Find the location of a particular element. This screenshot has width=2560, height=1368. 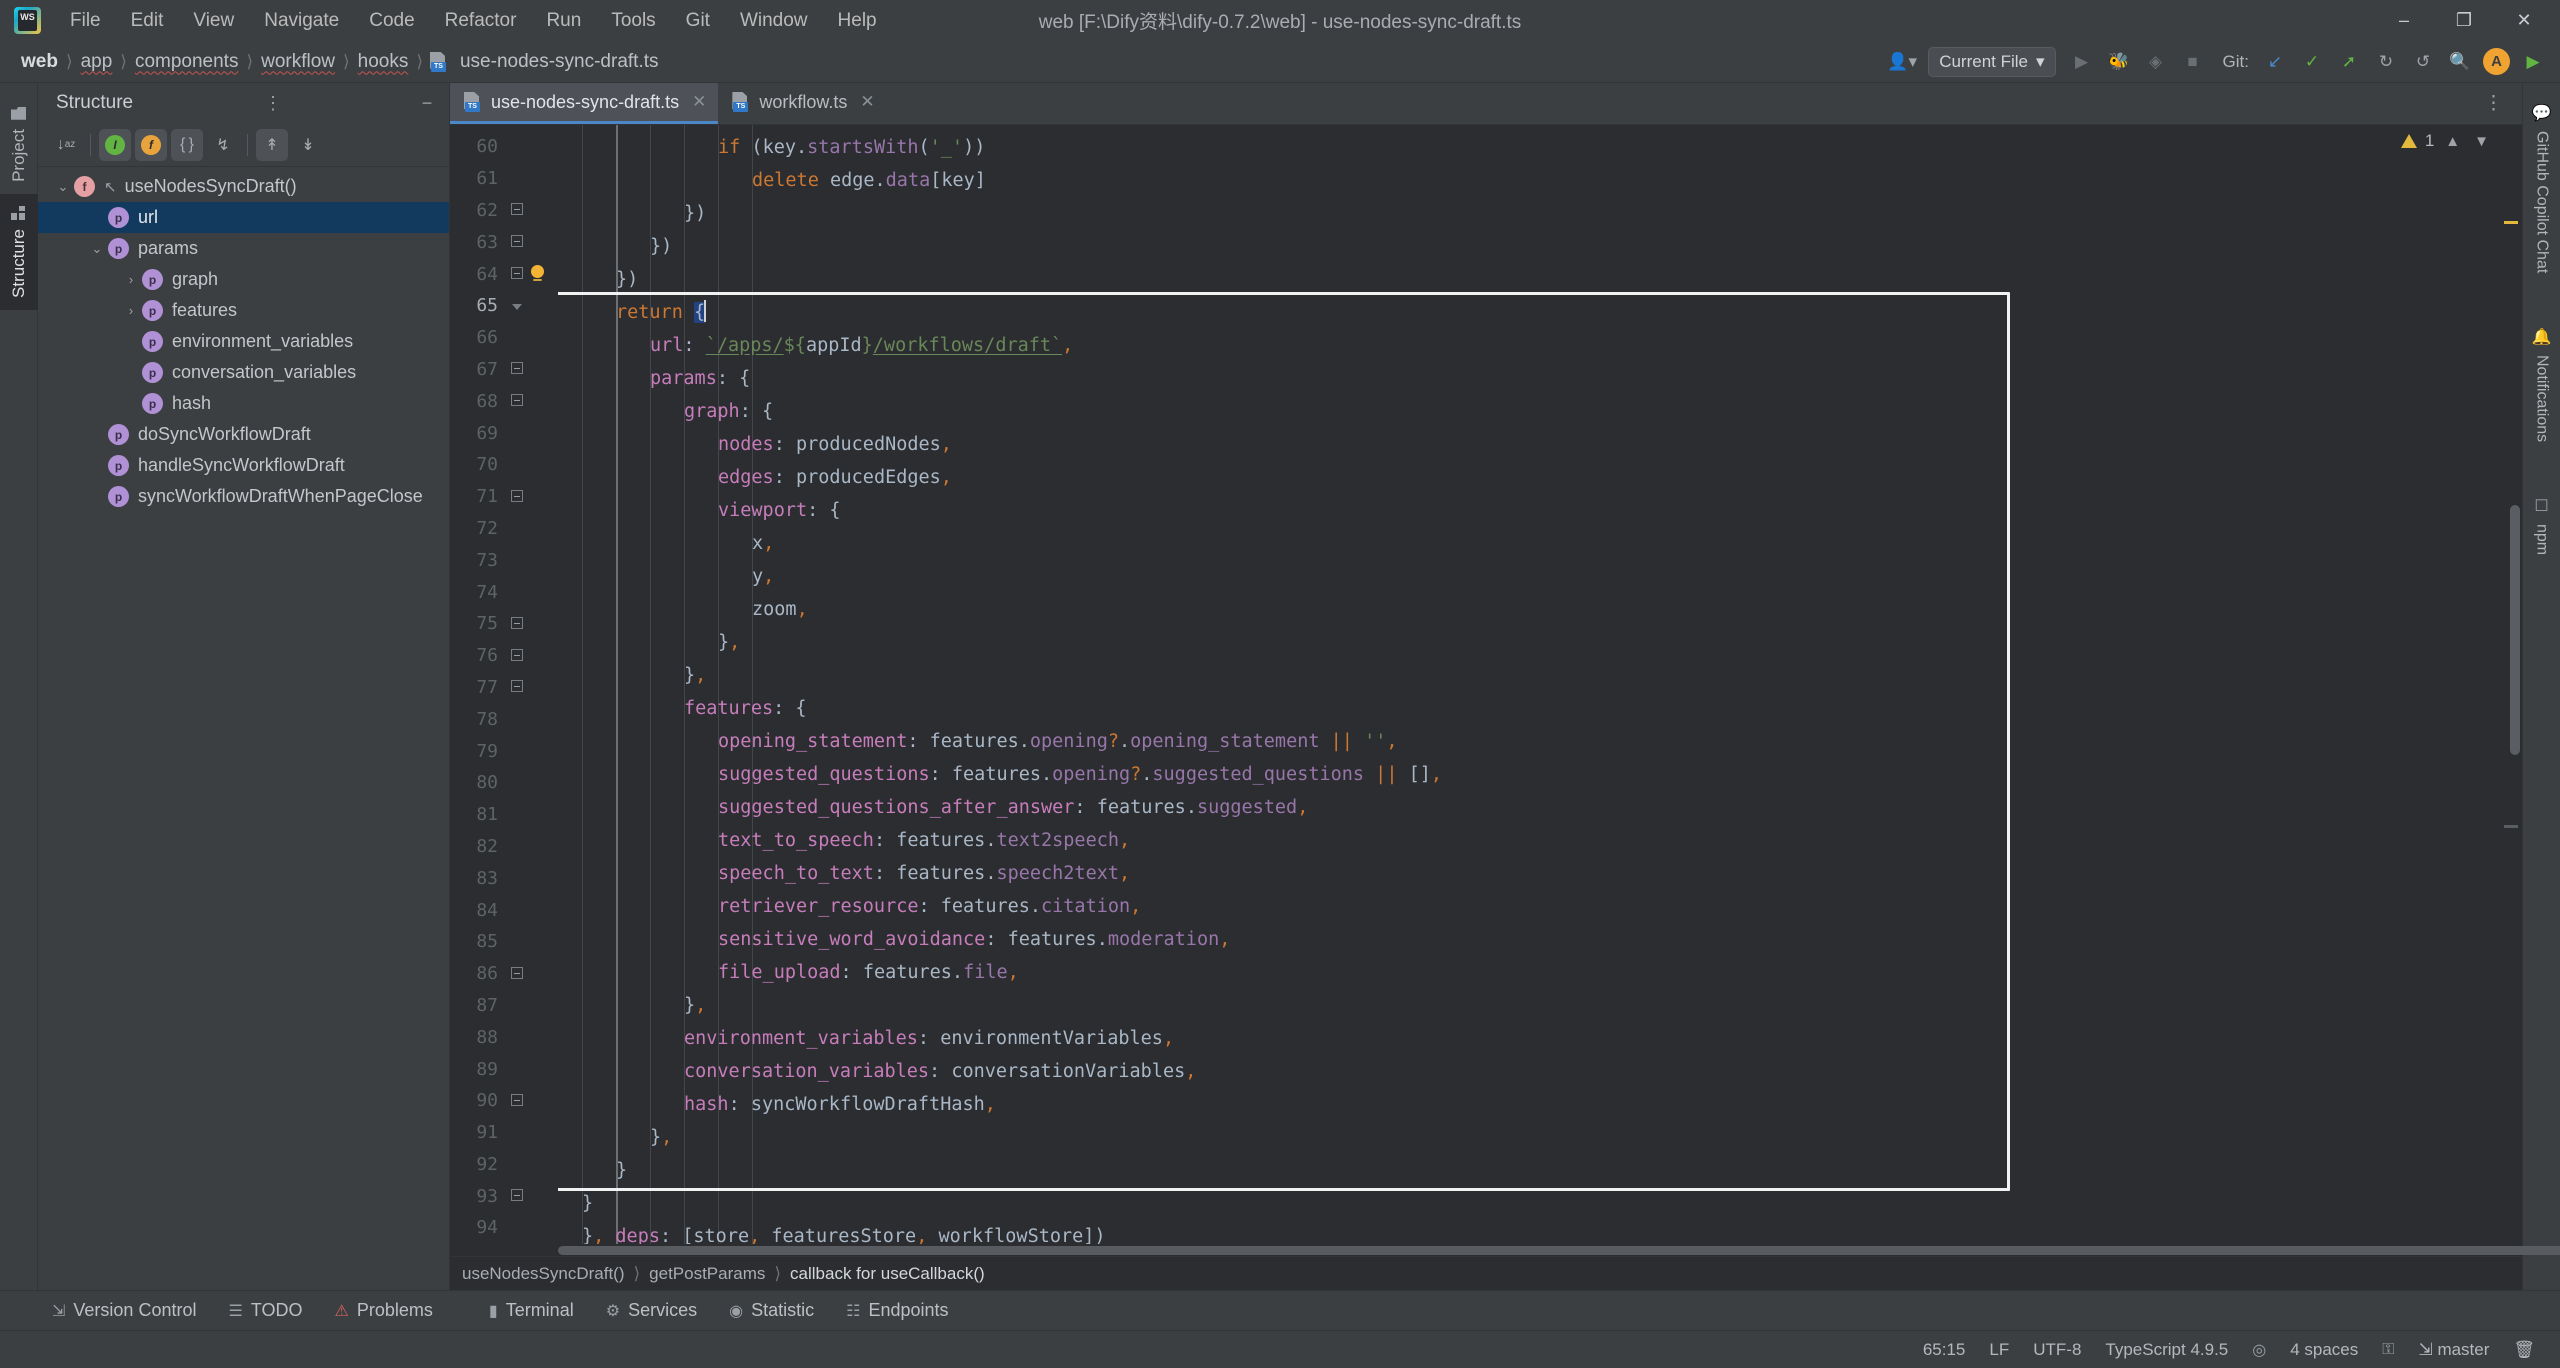

horizontal-scrollbar-thumb is located at coordinates (1559, 1250).